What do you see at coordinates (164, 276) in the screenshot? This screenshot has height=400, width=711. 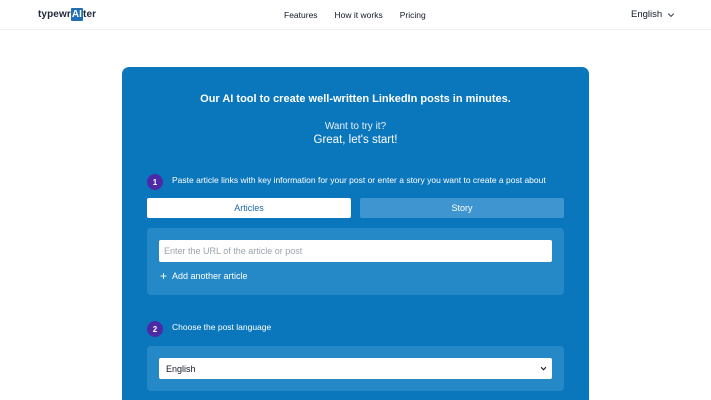 I see `plus-icon: +` at bounding box center [164, 276].